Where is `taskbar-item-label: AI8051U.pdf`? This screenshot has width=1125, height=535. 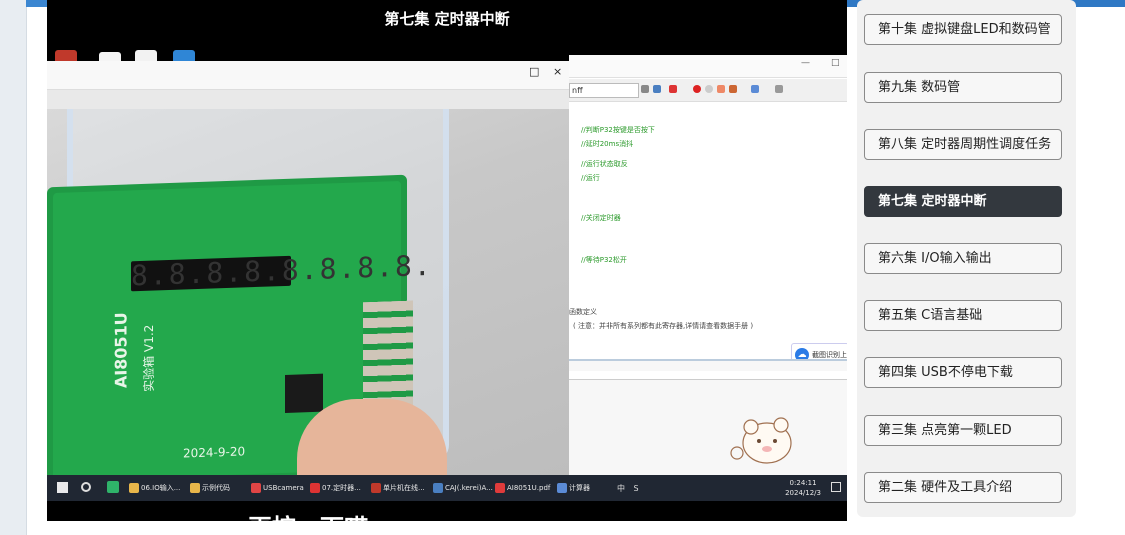 taskbar-item-label: AI8051U.pdf is located at coordinates (529, 488).